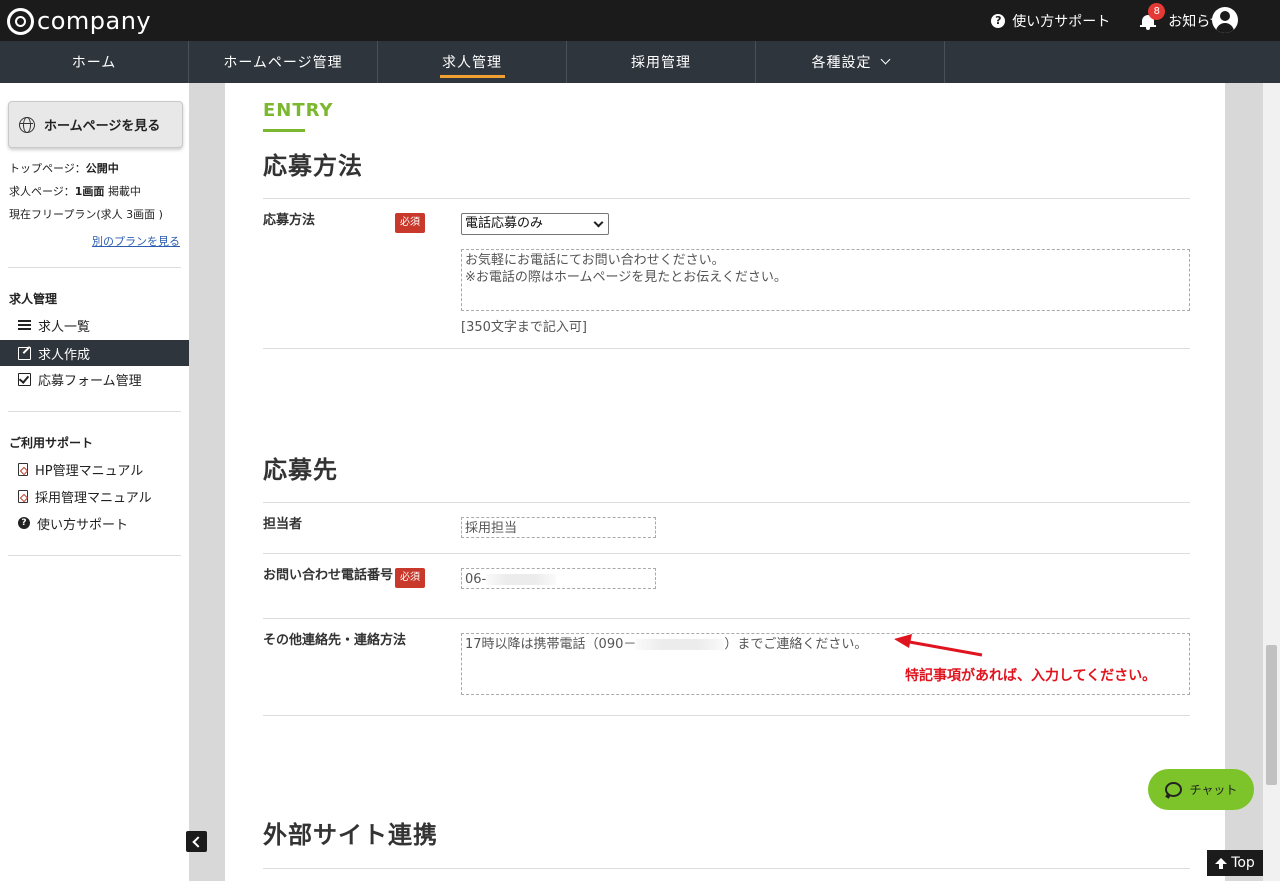 The width and height of the screenshot is (1280, 881). I want to click on back-to-top-button: Top, so click(1235, 863).